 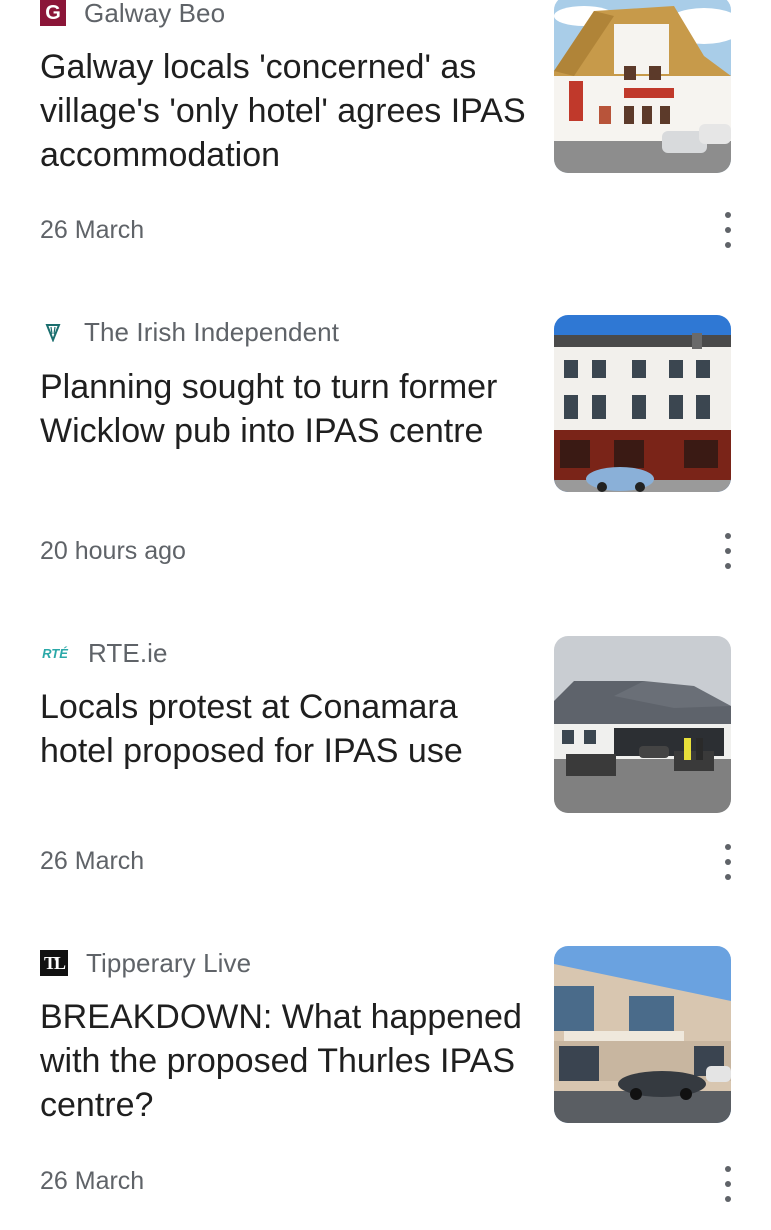 I want to click on rte-logo-icon: RTÉ, so click(x=55, y=653).